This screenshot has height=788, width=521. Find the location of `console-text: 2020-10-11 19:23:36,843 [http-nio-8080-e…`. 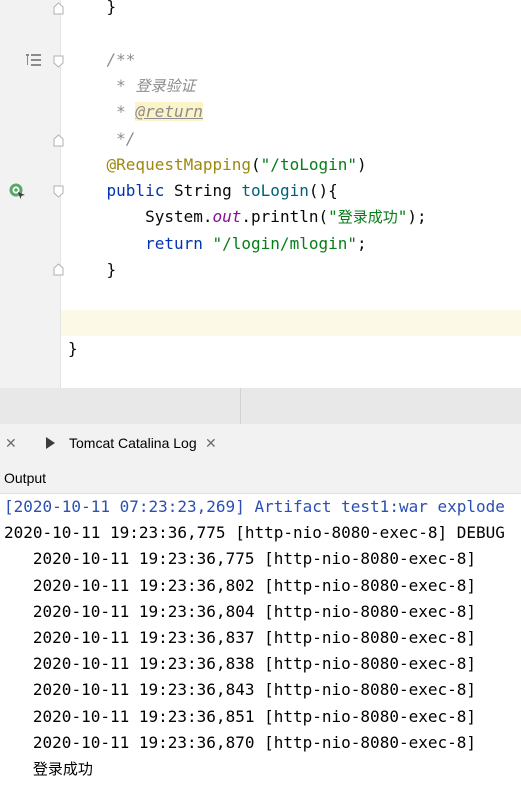

console-text: 2020-10-11 19:23:36,843 [http-nio-8080-e… is located at coordinates (254, 690).